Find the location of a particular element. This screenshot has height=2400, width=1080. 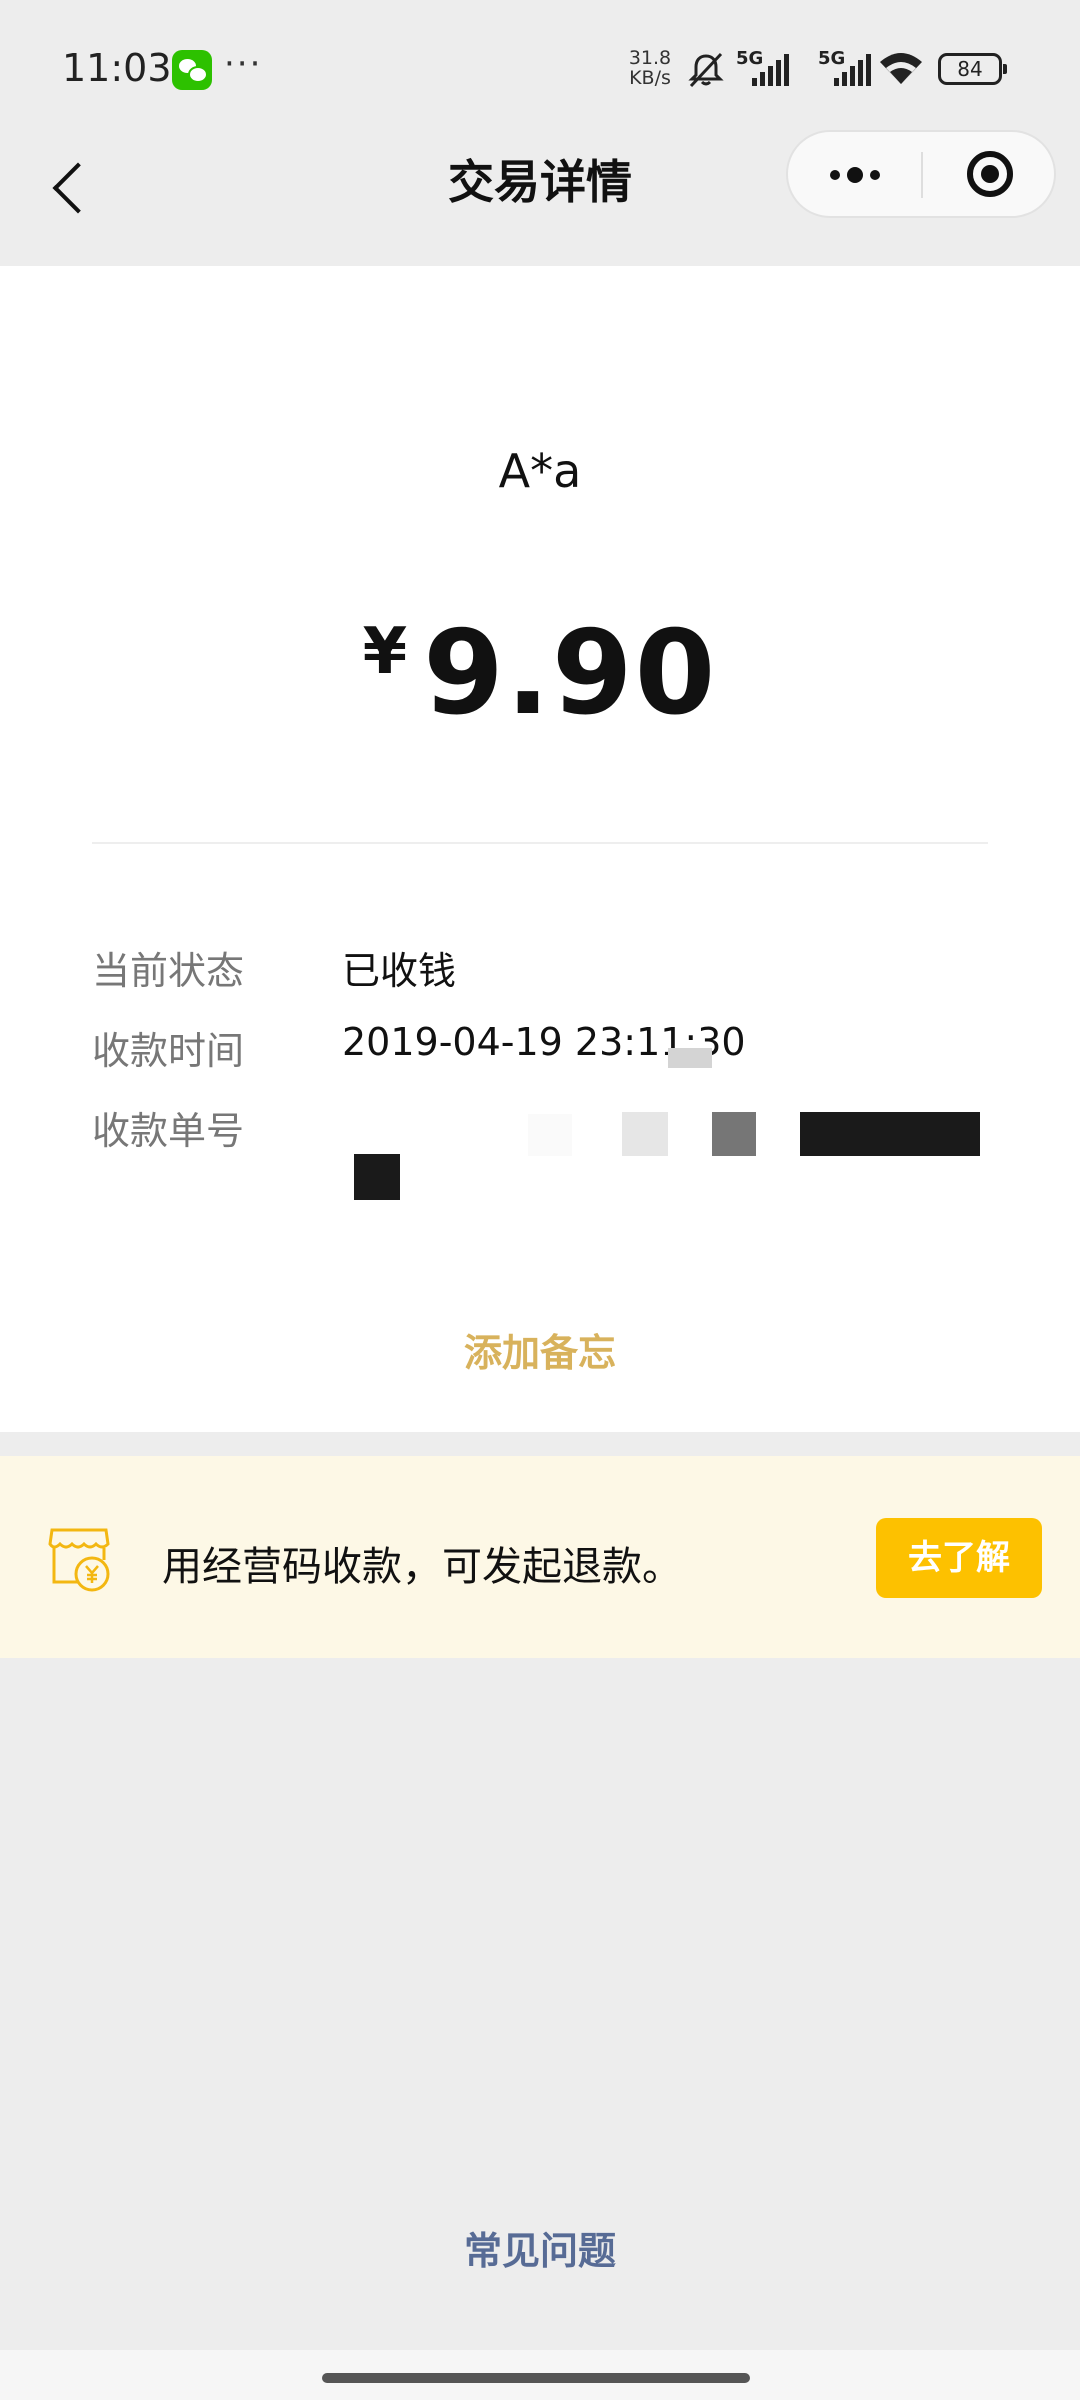

currency-symbol: ¥ is located at coordinates (385, 652).